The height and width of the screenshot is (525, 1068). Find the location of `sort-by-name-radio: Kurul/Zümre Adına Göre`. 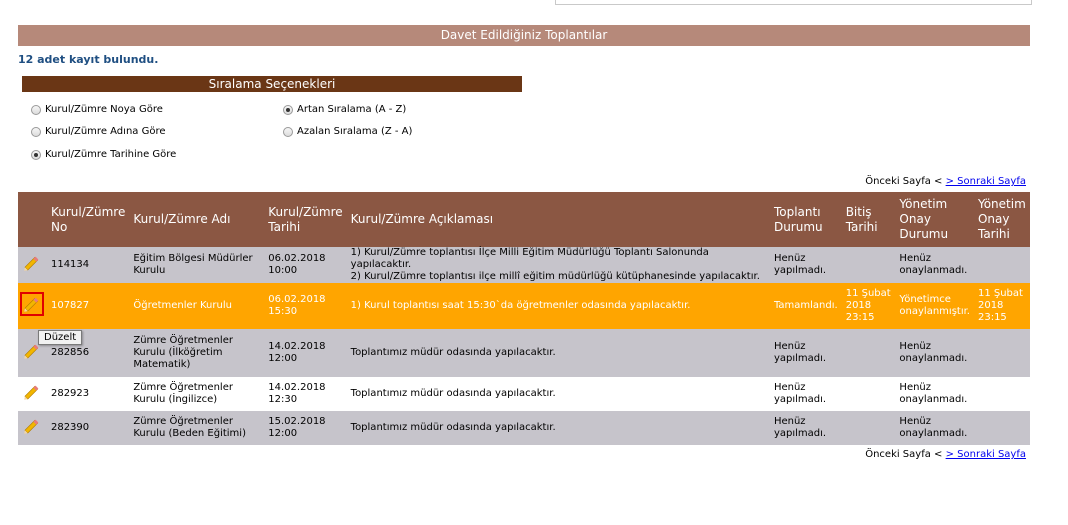

sort-by-name-radio: Kurul/Zümre Adına Göre is located at coordinates (98, 131).